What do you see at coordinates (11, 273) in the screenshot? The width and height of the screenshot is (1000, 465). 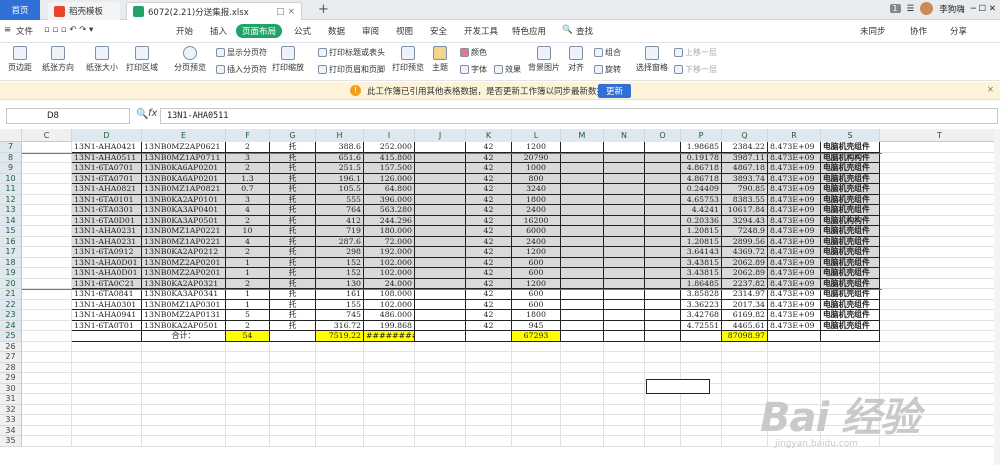 I see `row-header: 19` at bounding box center [11, 273].